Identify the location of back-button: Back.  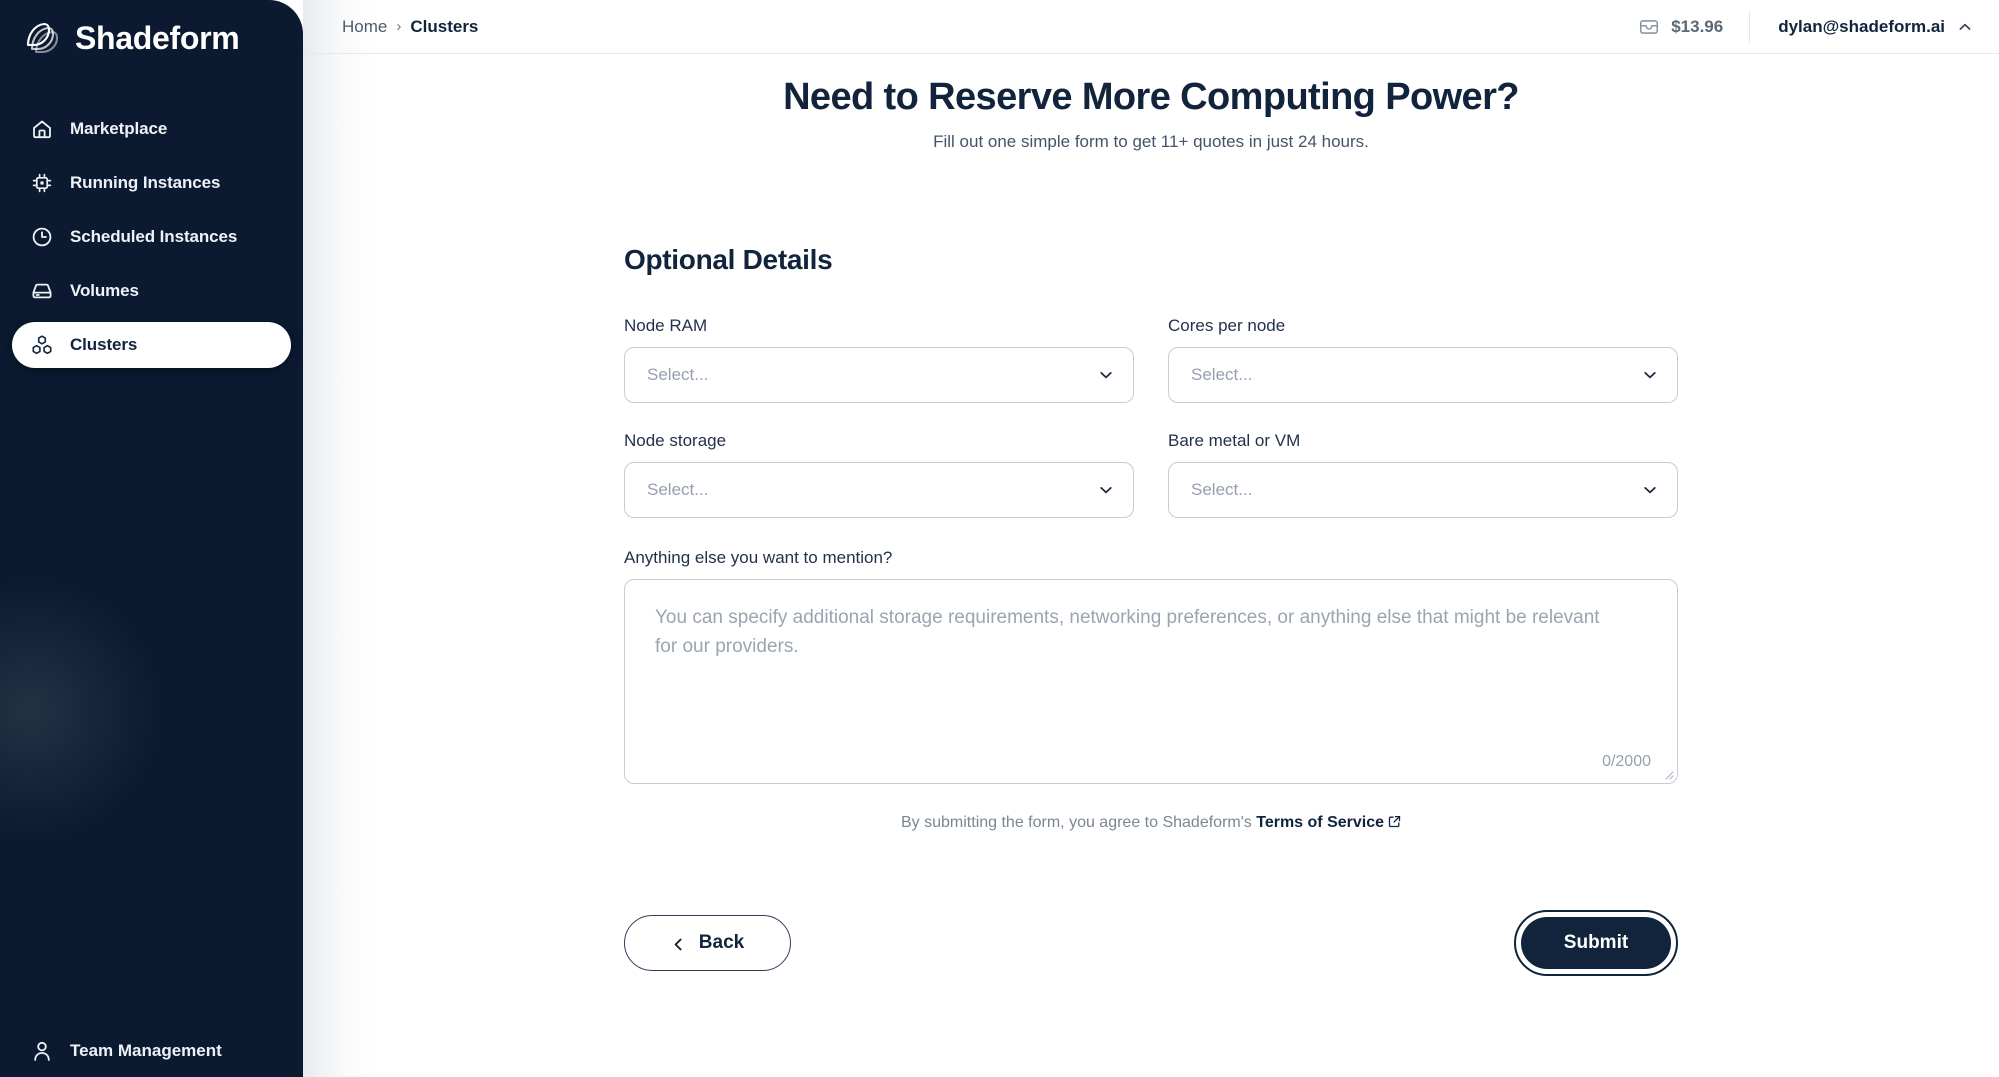
(707, 943).